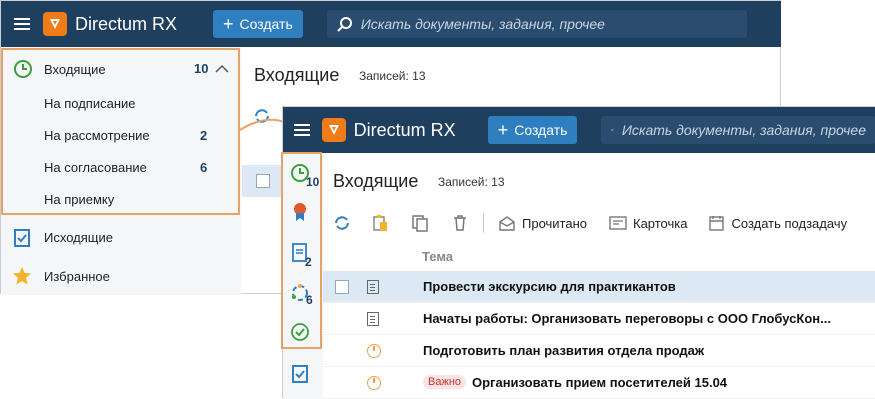 The width and height of the screenshot is (875, 399). What do you see at coordinates (564, 350) in the screenshot?
I see `row-subject: Подготовить план развития отдела продаж` at bounding box center [564, 350].